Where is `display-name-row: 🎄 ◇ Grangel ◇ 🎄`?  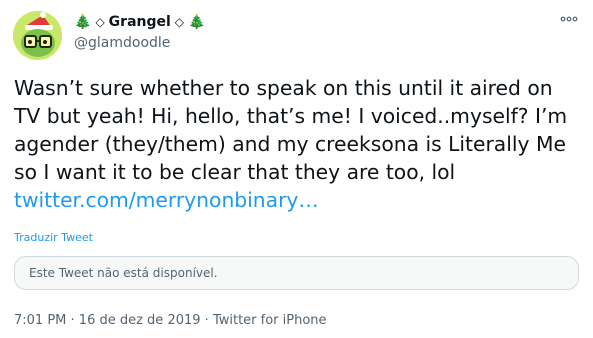 display-name-row: 🎄 ◇ Grangel ◇ 🎄 is located at coordinates (139, 22).